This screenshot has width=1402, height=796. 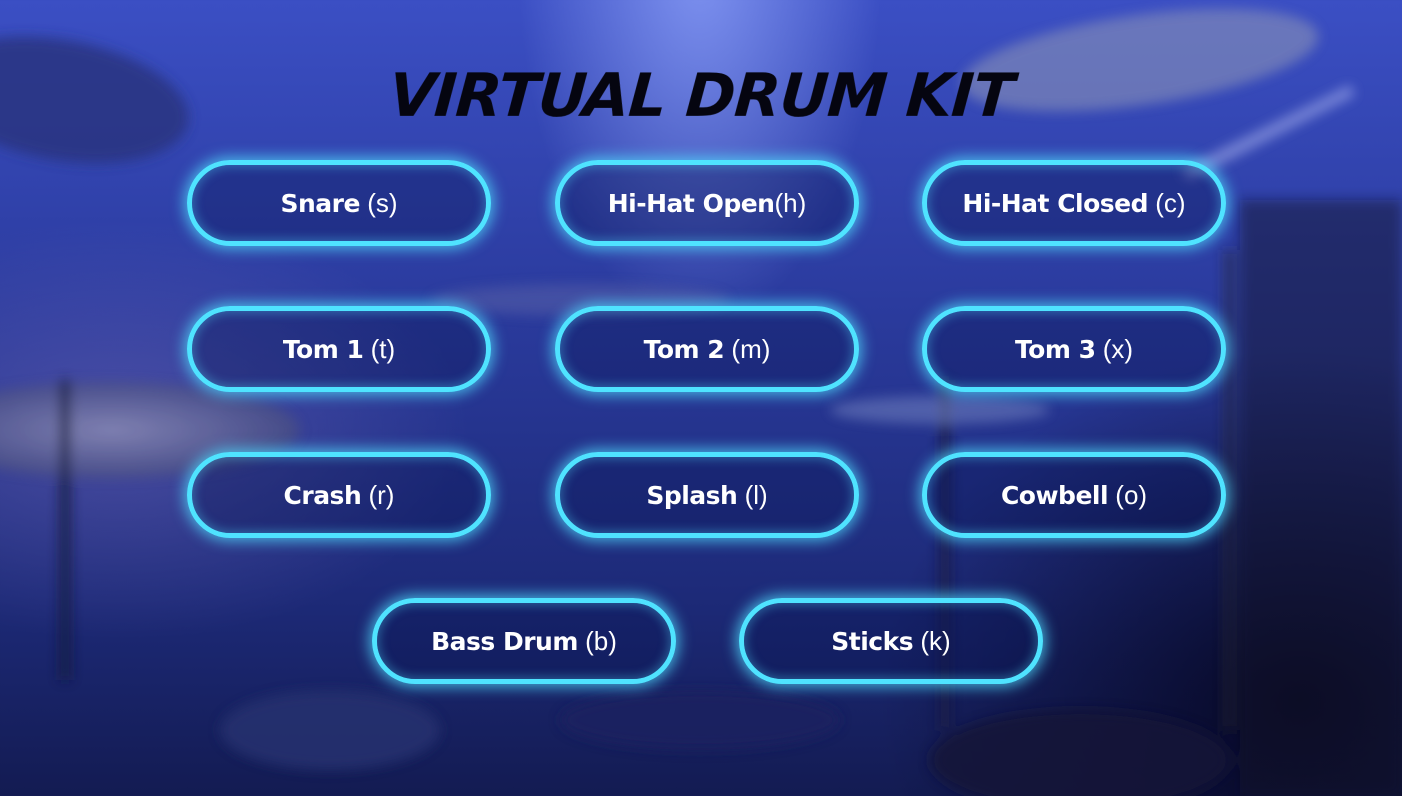 What do you see at coordinates (1118, 348) in the screenshot?
I see `pad-keyboard-shortcut: (x)` at bounding box center [1118, 348].